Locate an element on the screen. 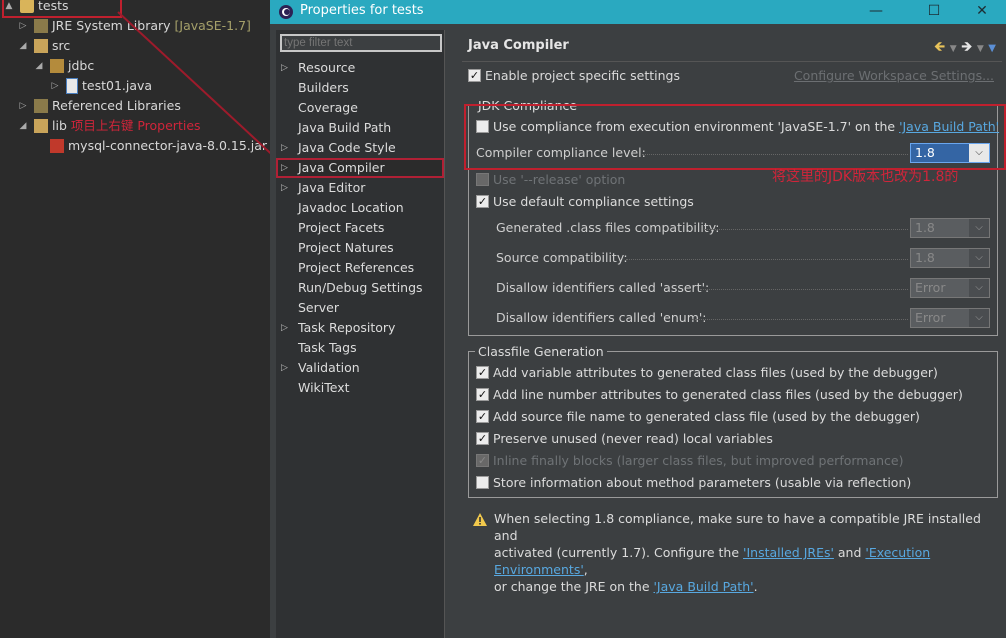 Image resolution: width=1006 pixels, height=638 pixels. note-text: . is located at coordinates (755, 586).